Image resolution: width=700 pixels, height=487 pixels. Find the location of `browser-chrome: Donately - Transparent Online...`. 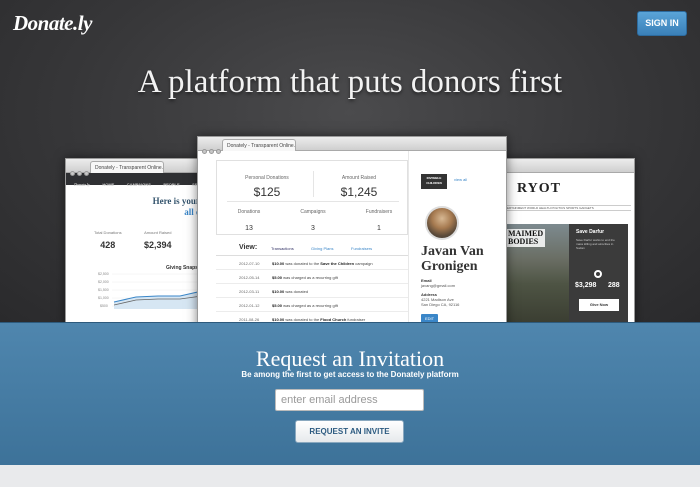

browser-chrome: Donately - Transparent Online... is located at coordinates (352, 145).